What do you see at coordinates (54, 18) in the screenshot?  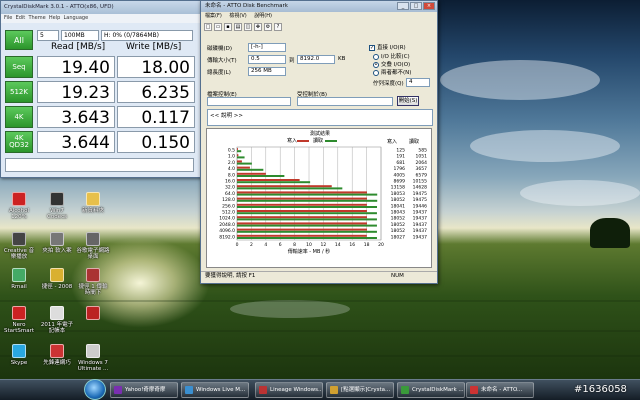 I see `menu-help: Help` at bounding box center [54, 18].